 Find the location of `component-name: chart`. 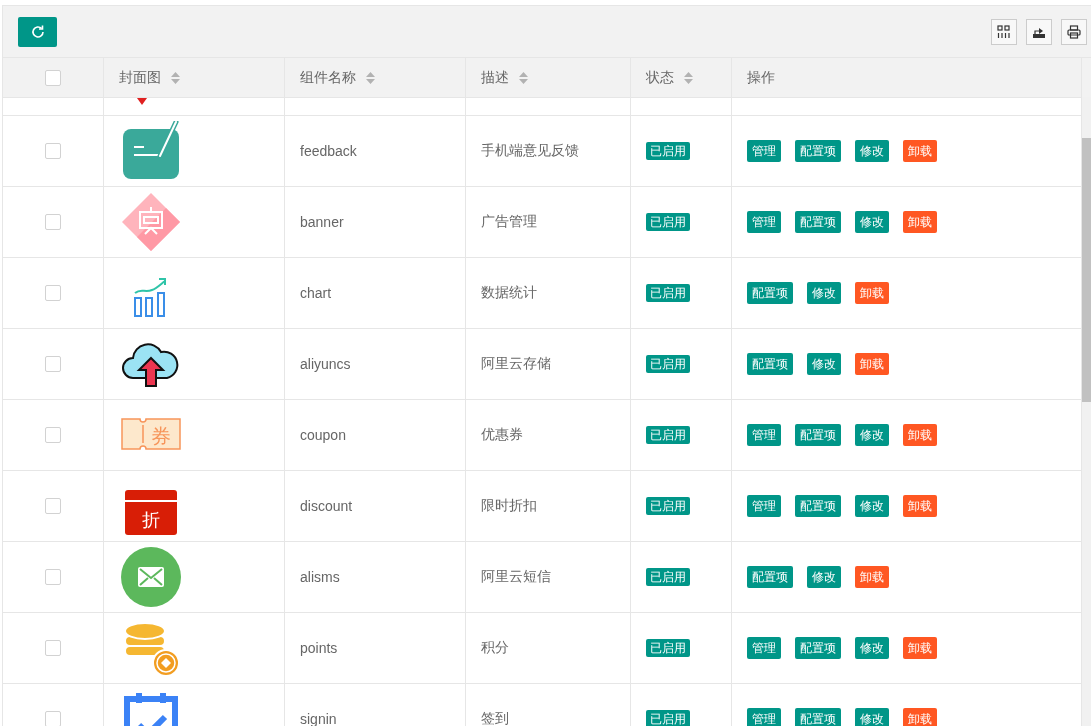

component-name: chart is located at coordinates (316, 293).